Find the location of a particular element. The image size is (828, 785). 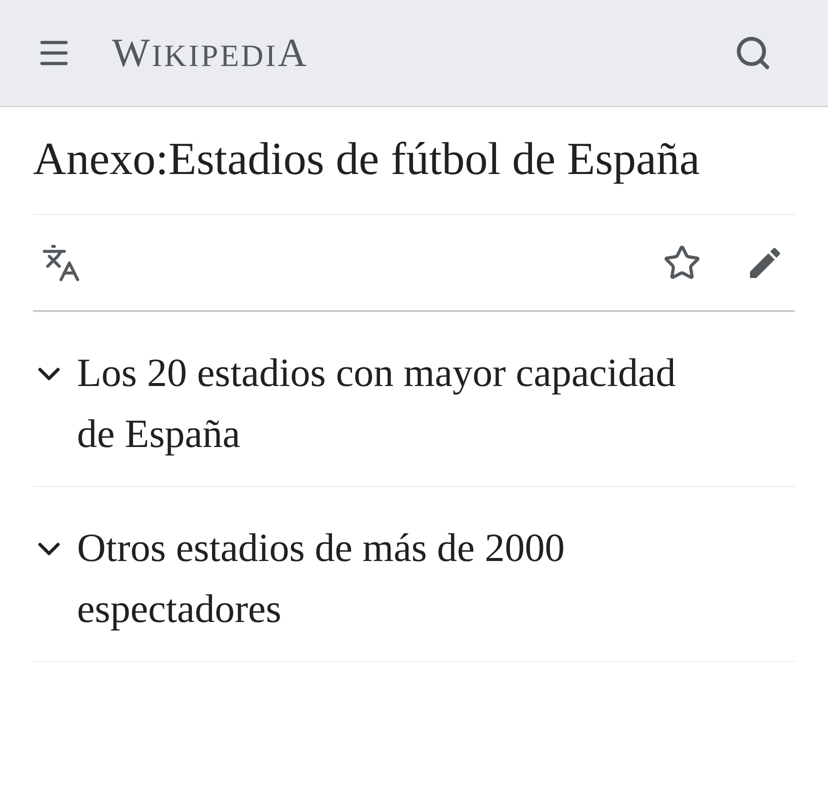

section-title: Los 20 estadios con mayor capacidad de España is located at coordinates (377, 403).